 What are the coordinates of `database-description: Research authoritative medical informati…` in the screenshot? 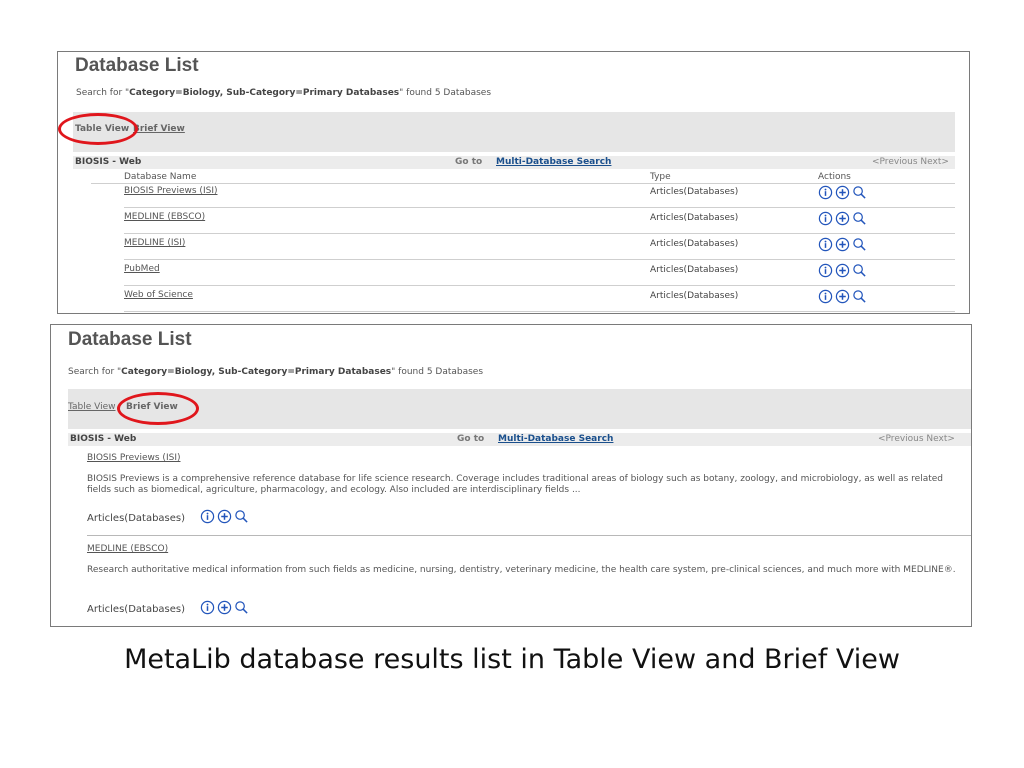 It's located at (521, 570).